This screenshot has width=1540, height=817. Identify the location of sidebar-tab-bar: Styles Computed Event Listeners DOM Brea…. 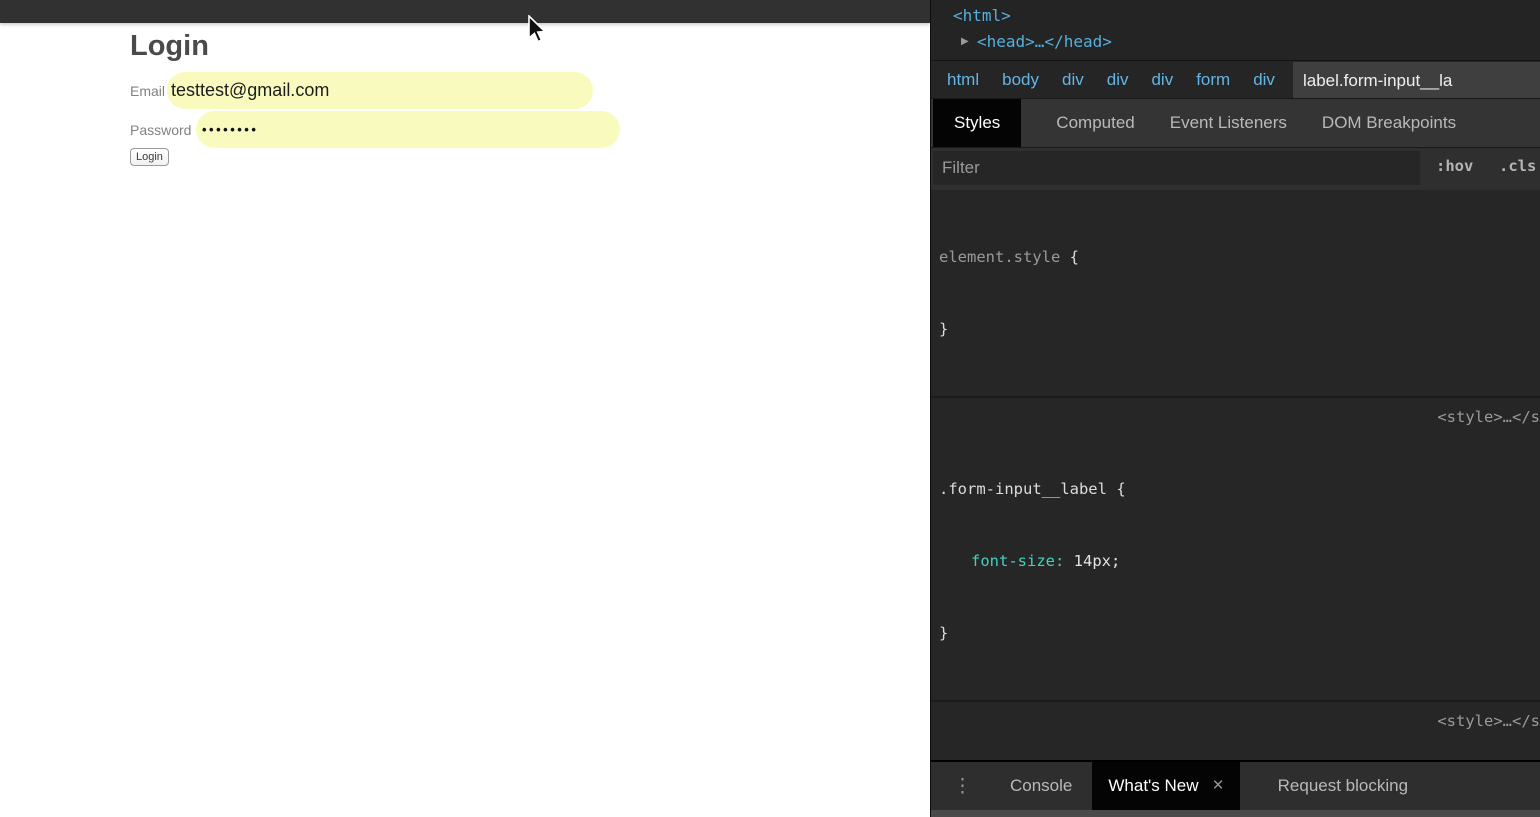
(1235, 122).